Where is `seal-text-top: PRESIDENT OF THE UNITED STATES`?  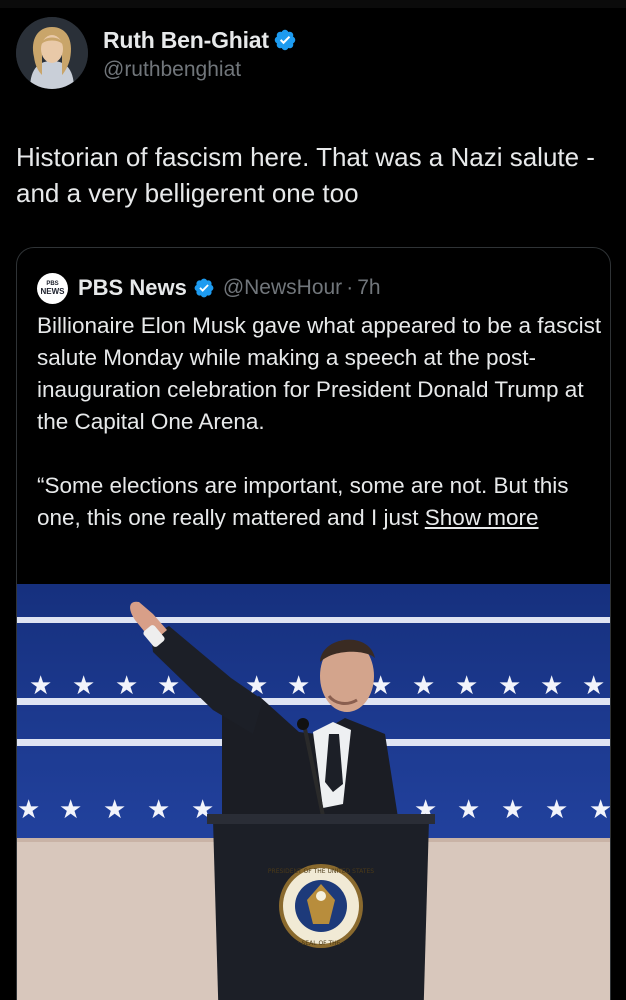
seal-text-top: PRESIDENT OF THE UNITED STATES is located at coordinates (321, 871).